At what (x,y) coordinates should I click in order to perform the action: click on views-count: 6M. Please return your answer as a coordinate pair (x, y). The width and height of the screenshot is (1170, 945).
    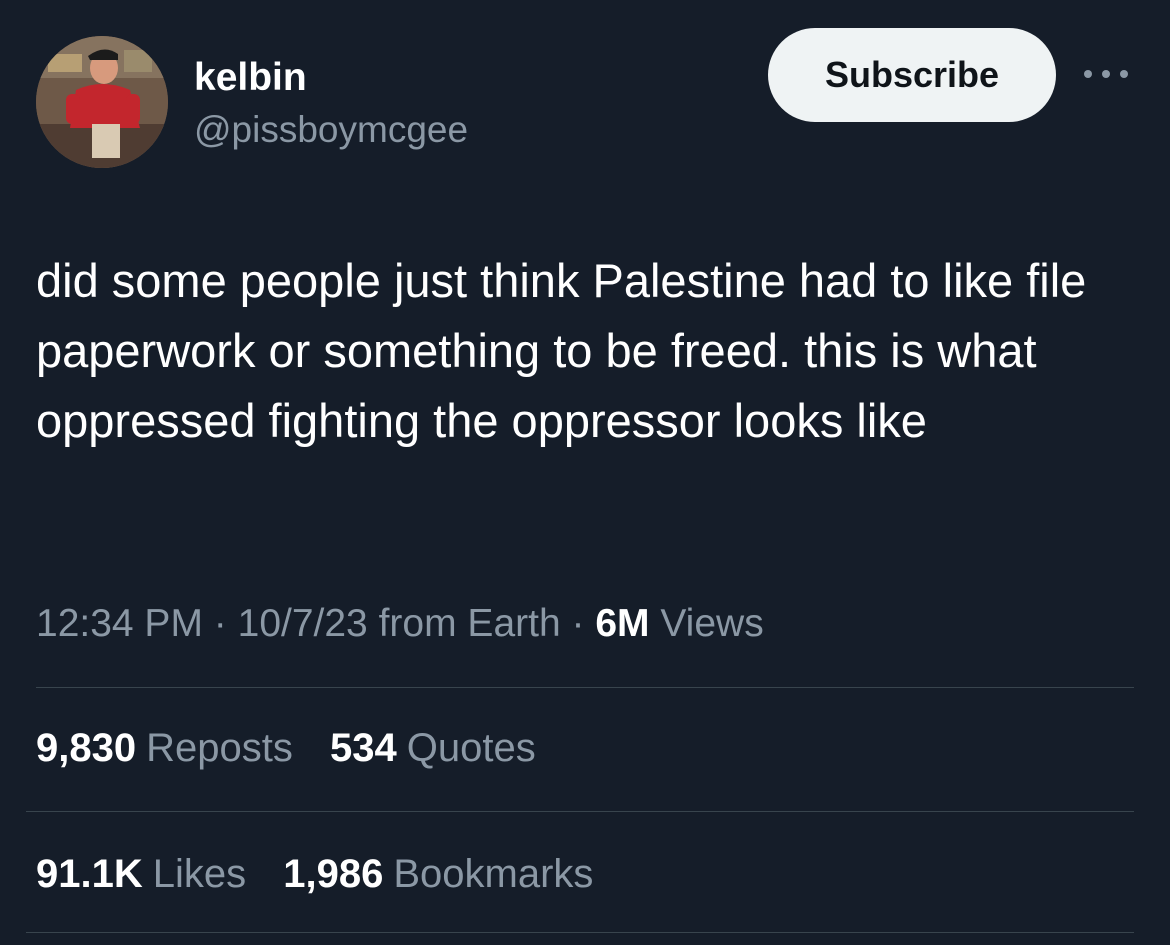
    Looking at the image, I should click on (622, 623).